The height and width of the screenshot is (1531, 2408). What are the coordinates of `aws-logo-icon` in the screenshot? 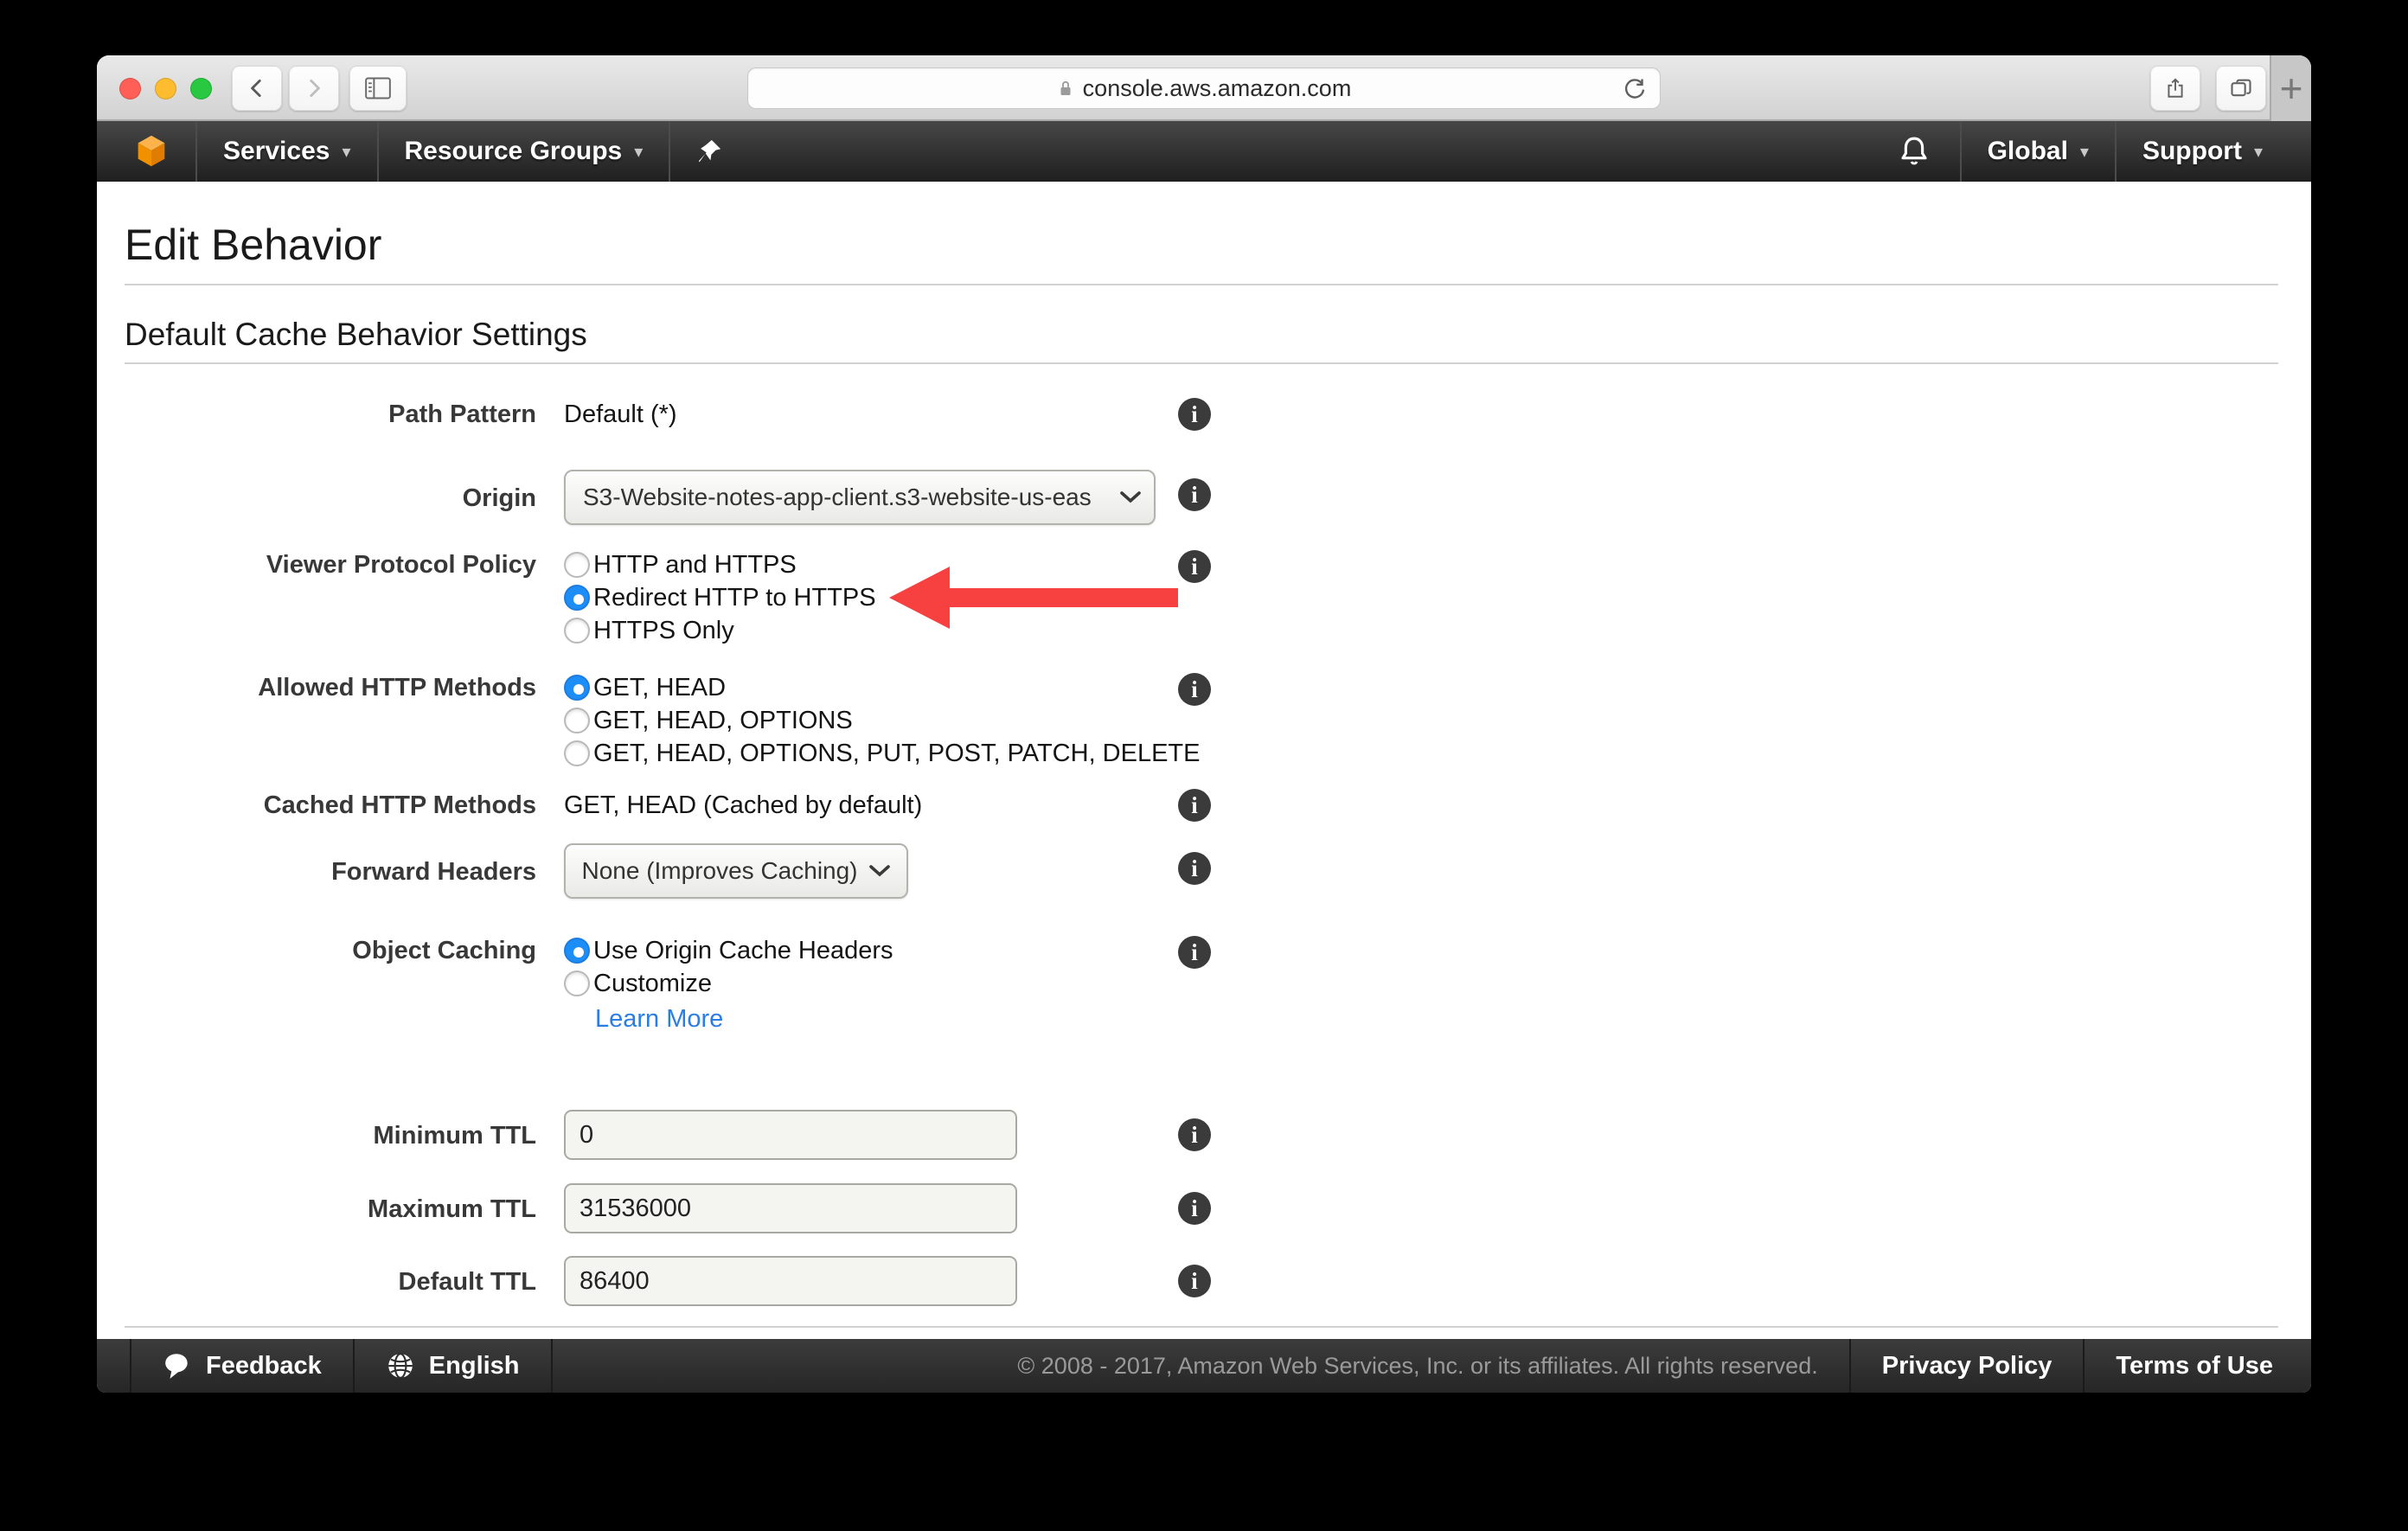 It's located at (151, 151).